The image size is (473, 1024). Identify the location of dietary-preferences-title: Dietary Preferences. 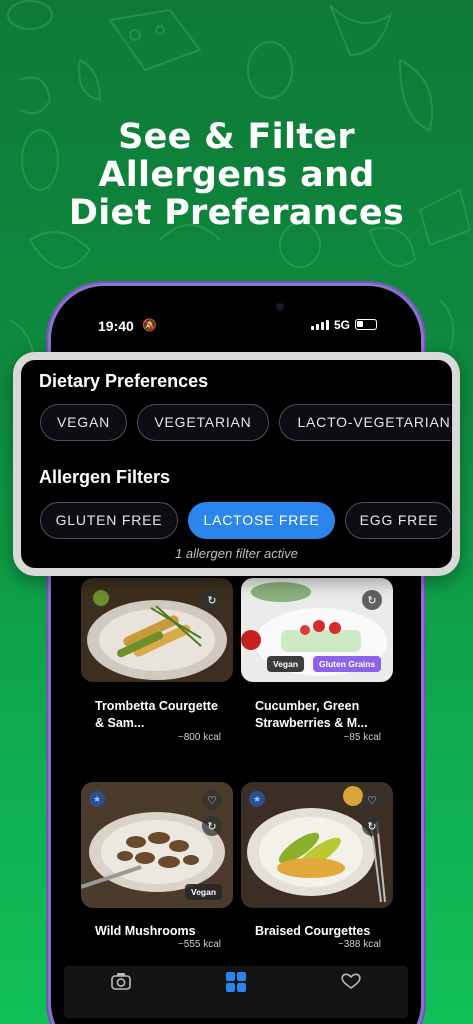
(124, 381).